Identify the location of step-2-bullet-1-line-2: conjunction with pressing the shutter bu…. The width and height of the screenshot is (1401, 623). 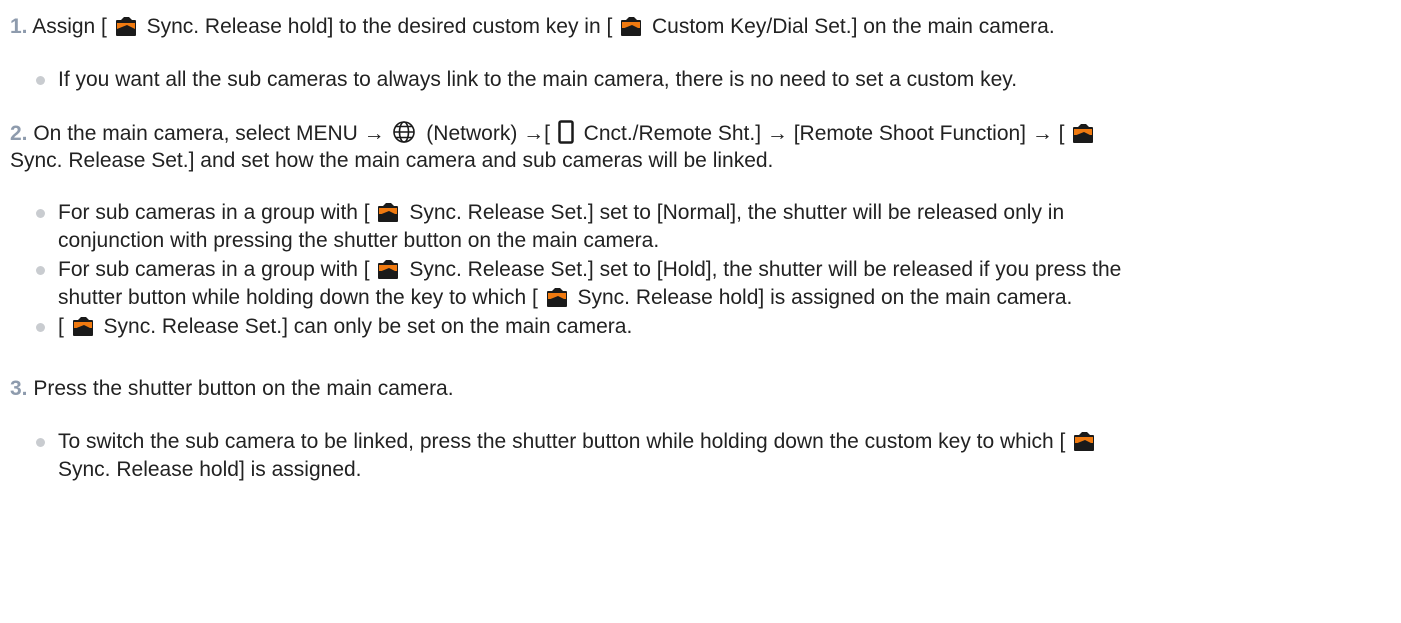
(359, 240).